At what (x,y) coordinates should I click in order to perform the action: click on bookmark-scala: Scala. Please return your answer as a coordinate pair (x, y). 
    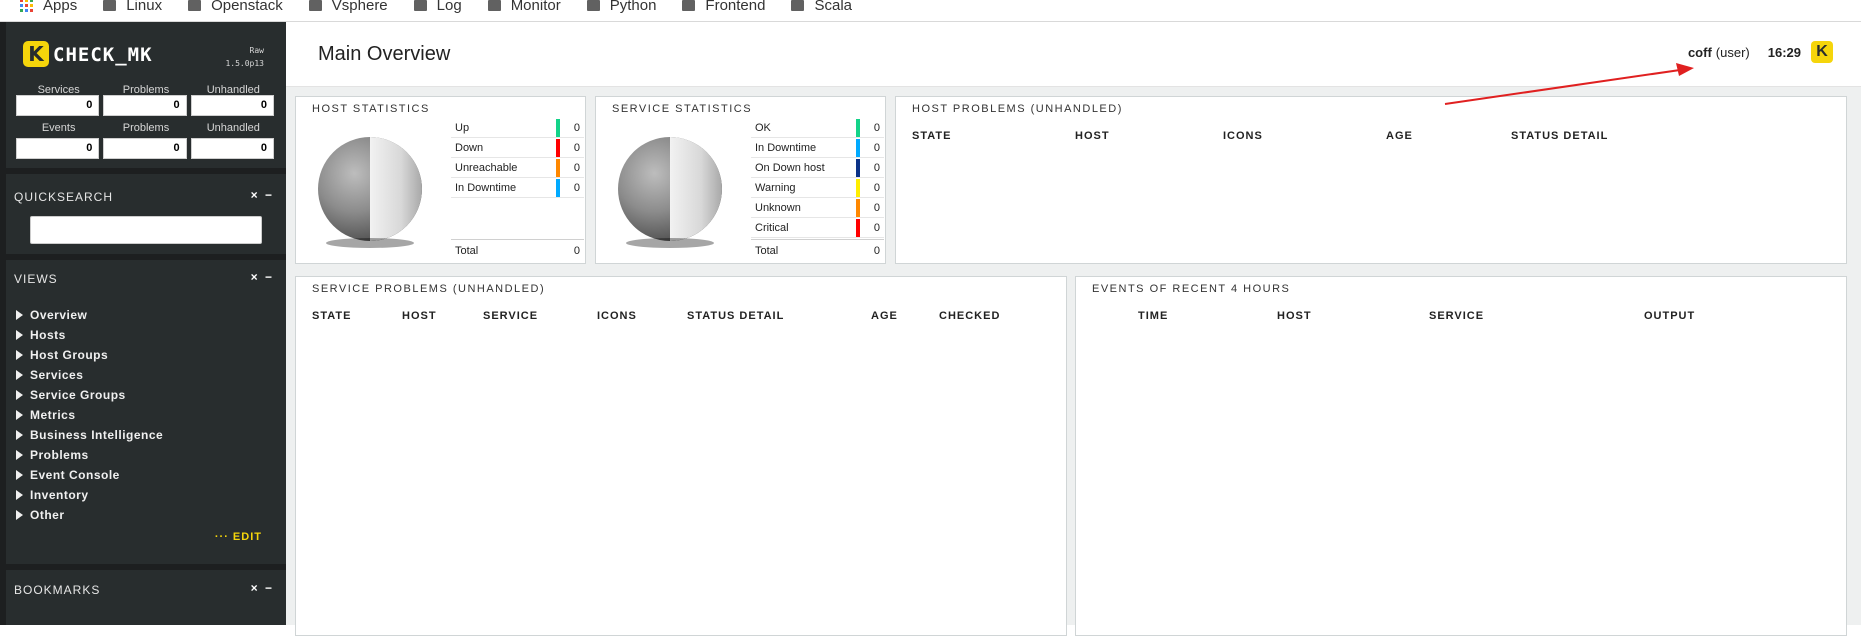
    Looking at the image, I should click on (821, 8).